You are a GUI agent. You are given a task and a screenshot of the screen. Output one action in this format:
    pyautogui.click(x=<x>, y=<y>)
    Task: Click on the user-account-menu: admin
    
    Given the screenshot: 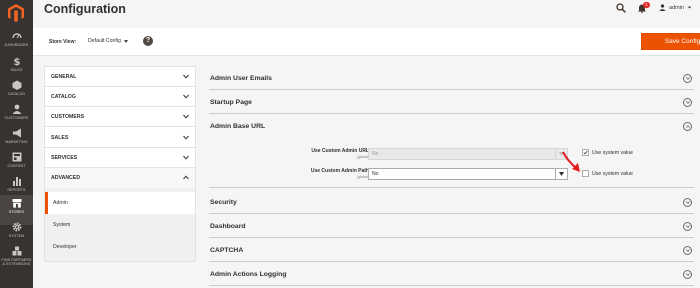 What is the action you would take?
    pyautogui.click(x=675, y=7)
    